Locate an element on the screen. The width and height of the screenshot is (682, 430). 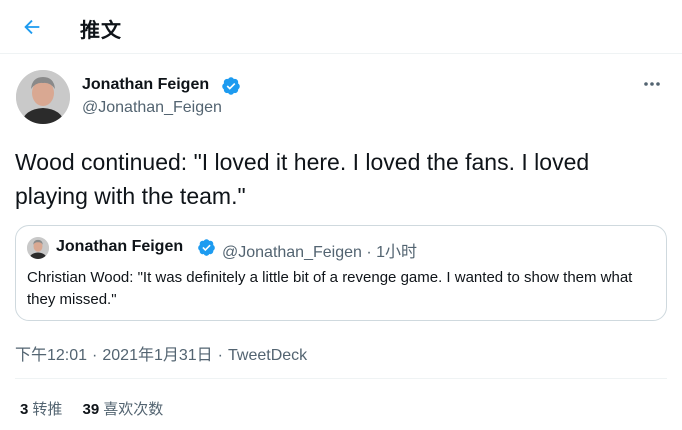
more-horizontal-icon is located at coordinates (652, 84).